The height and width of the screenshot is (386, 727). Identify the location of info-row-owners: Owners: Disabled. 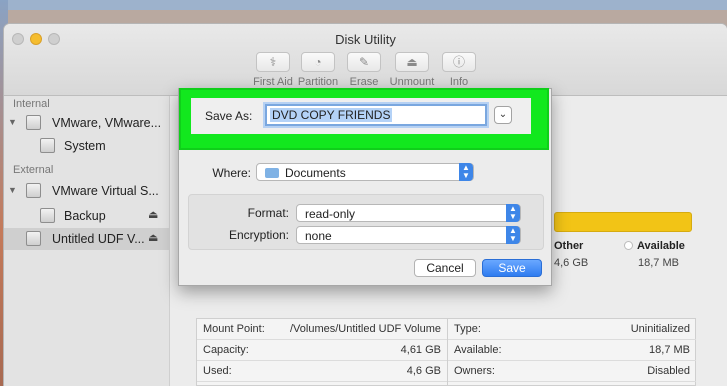
(572, 371).